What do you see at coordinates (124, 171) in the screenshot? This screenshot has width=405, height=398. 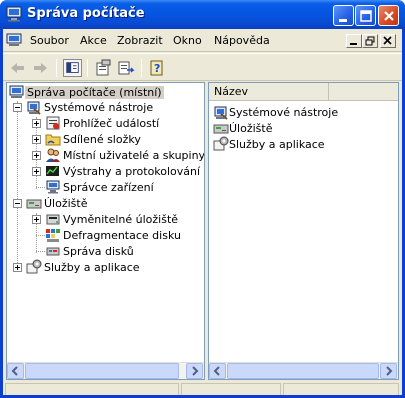 I see `tree-item-alerts: Výstrahy a protokolování výk` at bounding box center [124, 171].